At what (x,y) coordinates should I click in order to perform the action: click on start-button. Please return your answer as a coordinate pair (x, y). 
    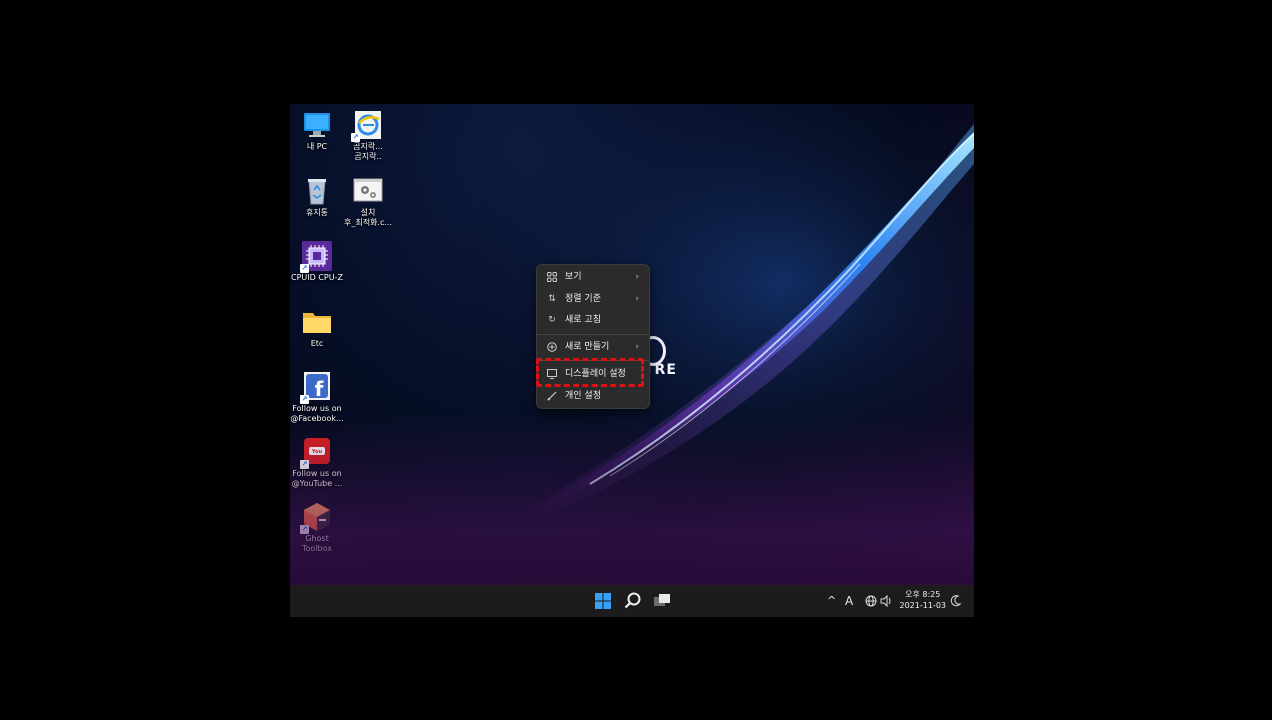
    Looking at the image, I should click on (603, 601).